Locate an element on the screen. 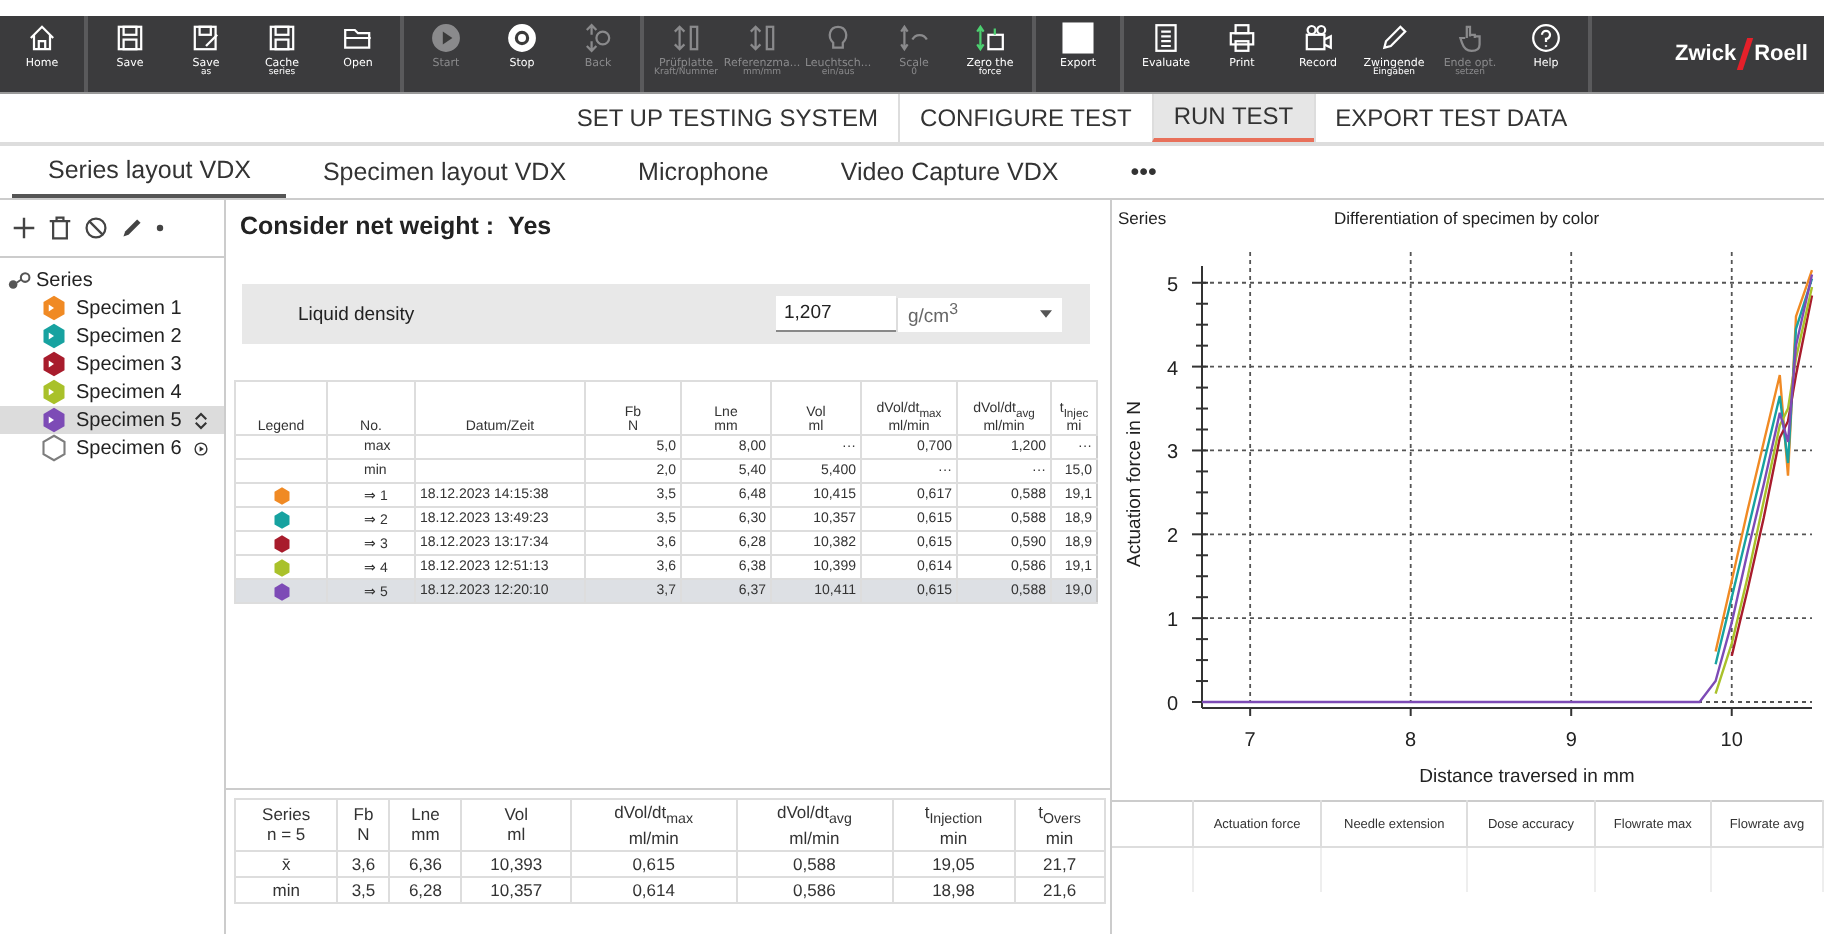  main-tab: EXPORT TEST DATA is located at coordinates (1450, 118).